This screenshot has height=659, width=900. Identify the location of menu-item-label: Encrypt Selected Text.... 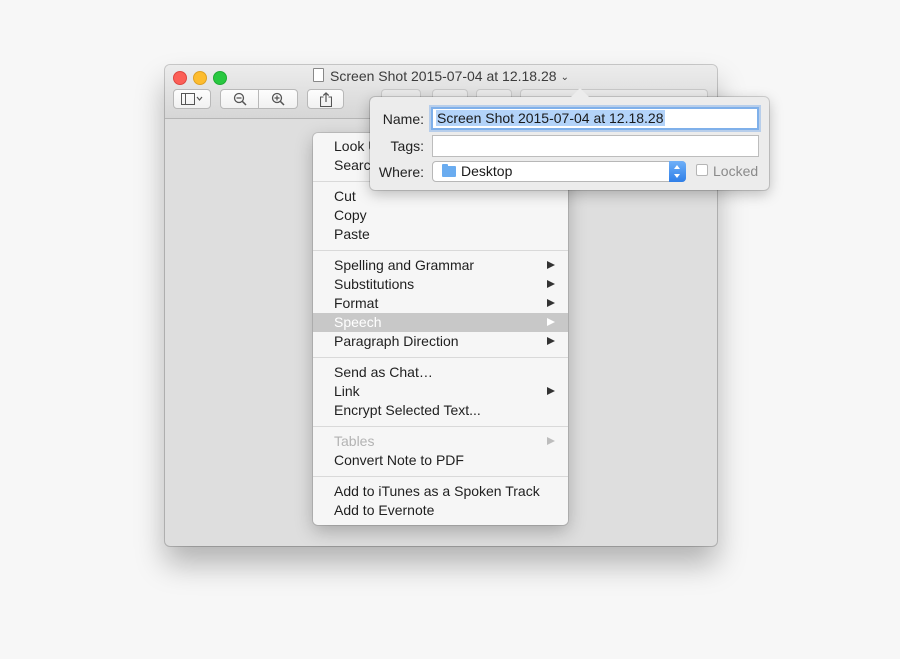
(407, 410).